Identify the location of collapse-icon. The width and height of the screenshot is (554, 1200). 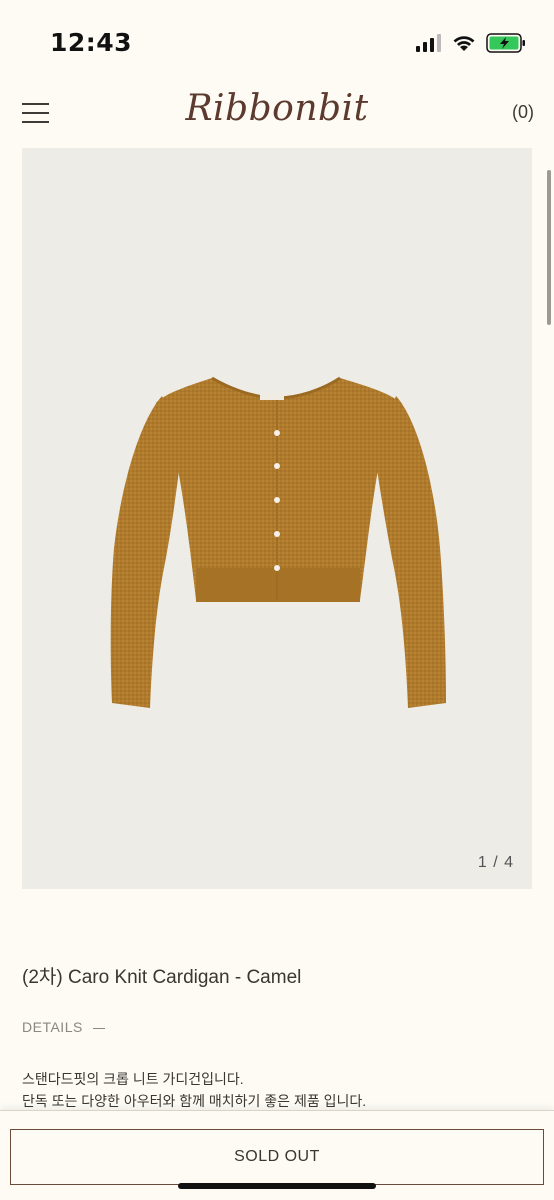
(98, 1028).